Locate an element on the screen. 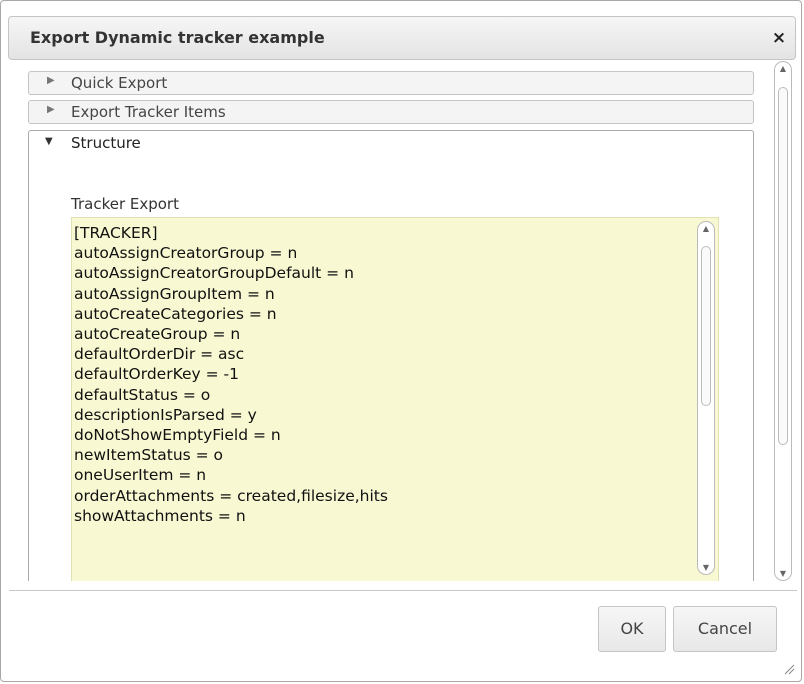 The height and width of the screenshot is (684, 804). triangle-down-icon: ▼ is located at coordinates (49, 141).